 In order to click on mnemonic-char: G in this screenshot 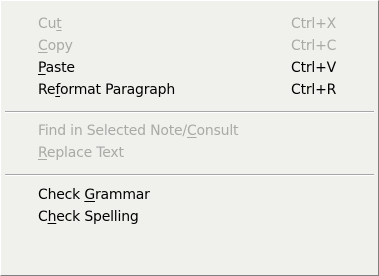, I will do `click(89, 195)`.